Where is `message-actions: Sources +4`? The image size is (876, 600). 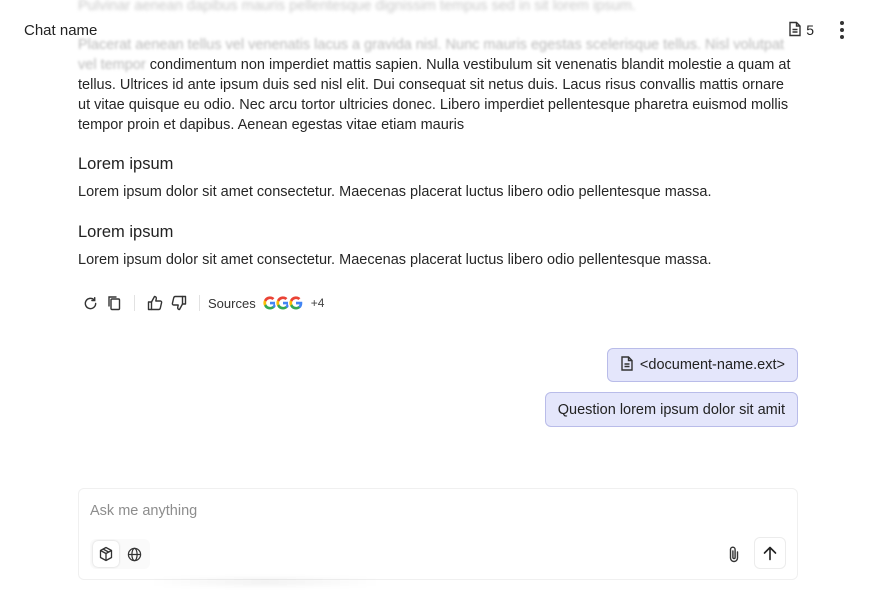 message-actions: Sources +4 is located at coordinates (201, 303).